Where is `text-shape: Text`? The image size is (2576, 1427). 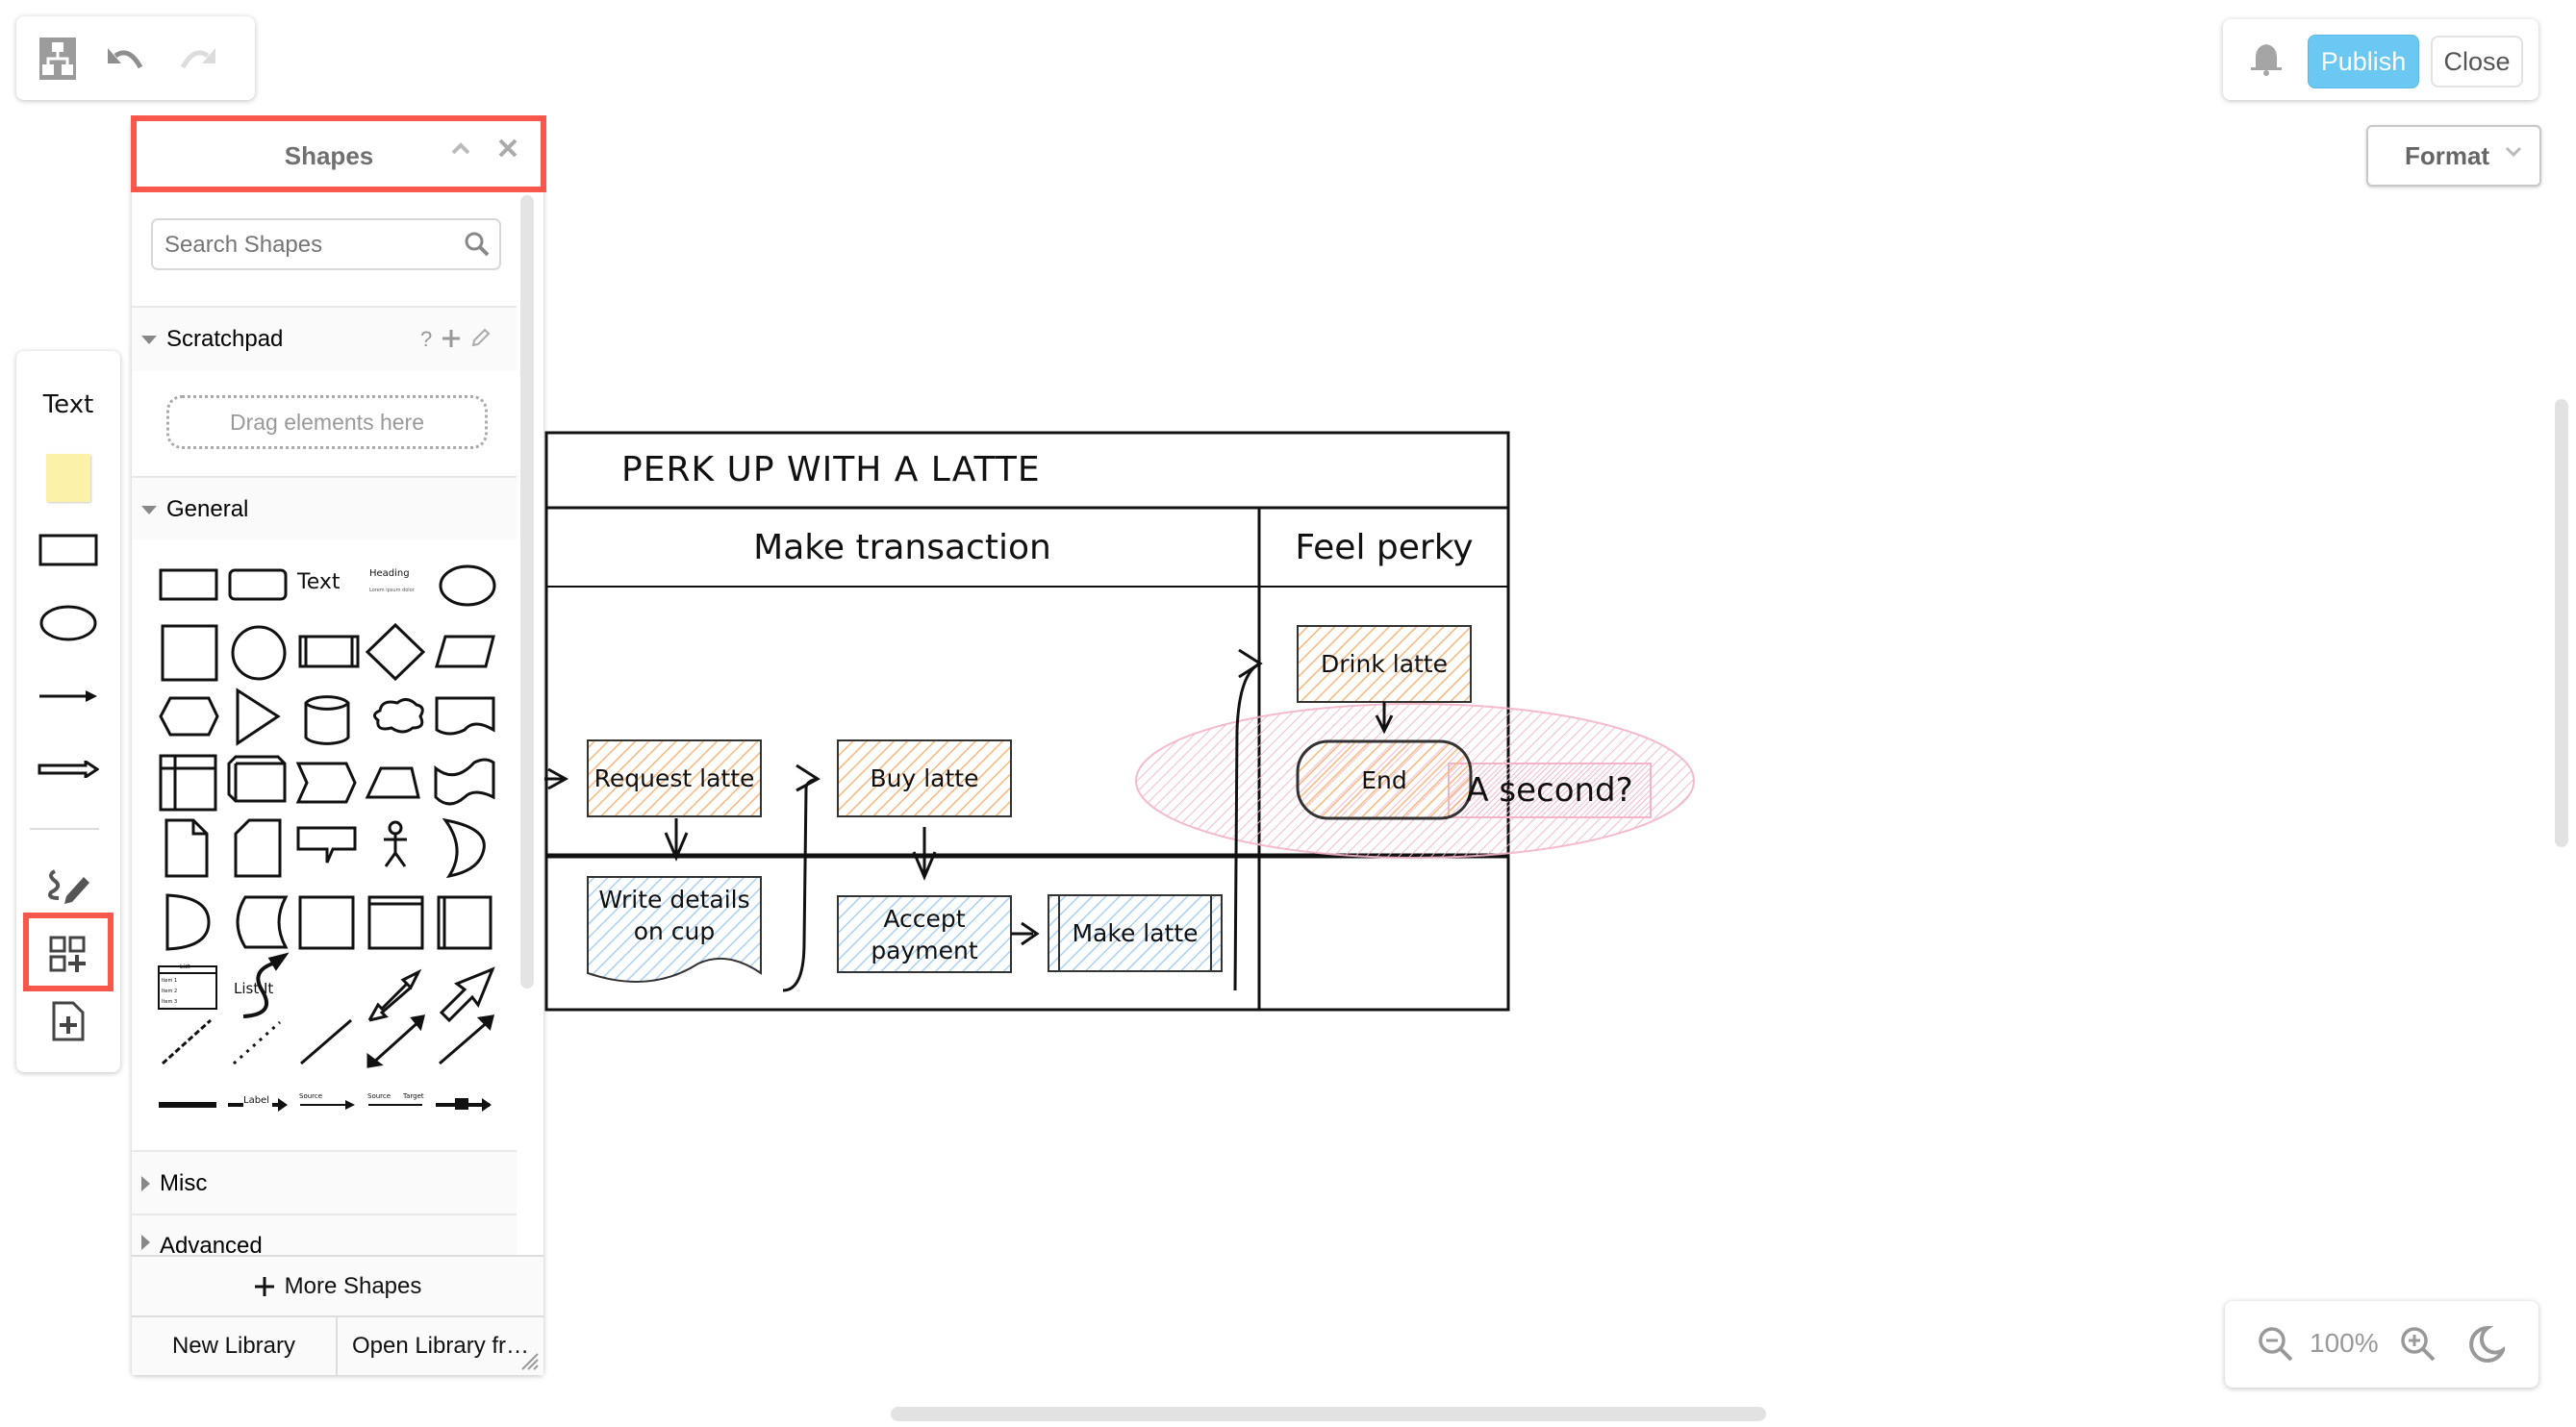
text-shape: Text is located at coordinates (319, 582).